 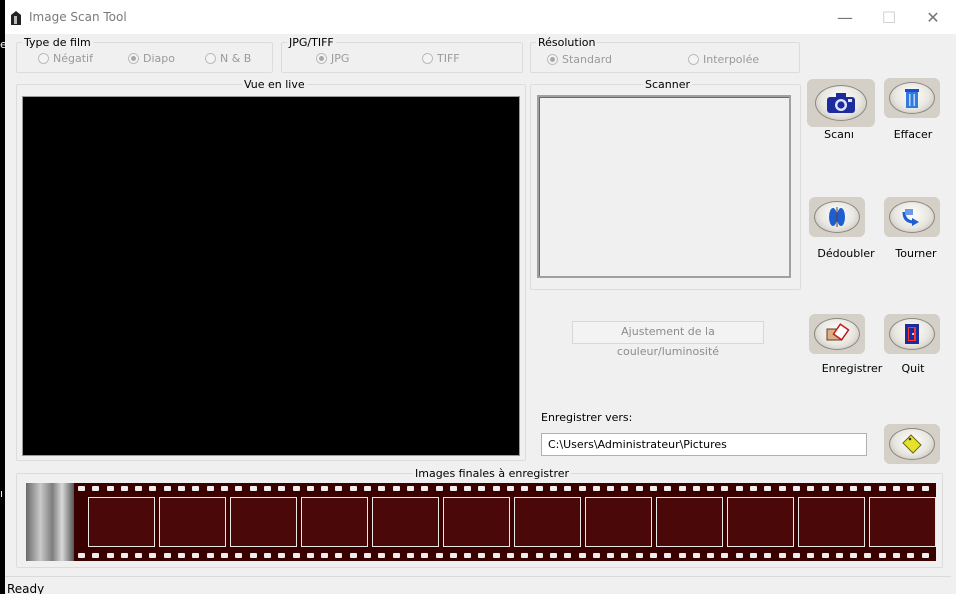 I want to click on scanner-preview, so click(x=664, y=186).